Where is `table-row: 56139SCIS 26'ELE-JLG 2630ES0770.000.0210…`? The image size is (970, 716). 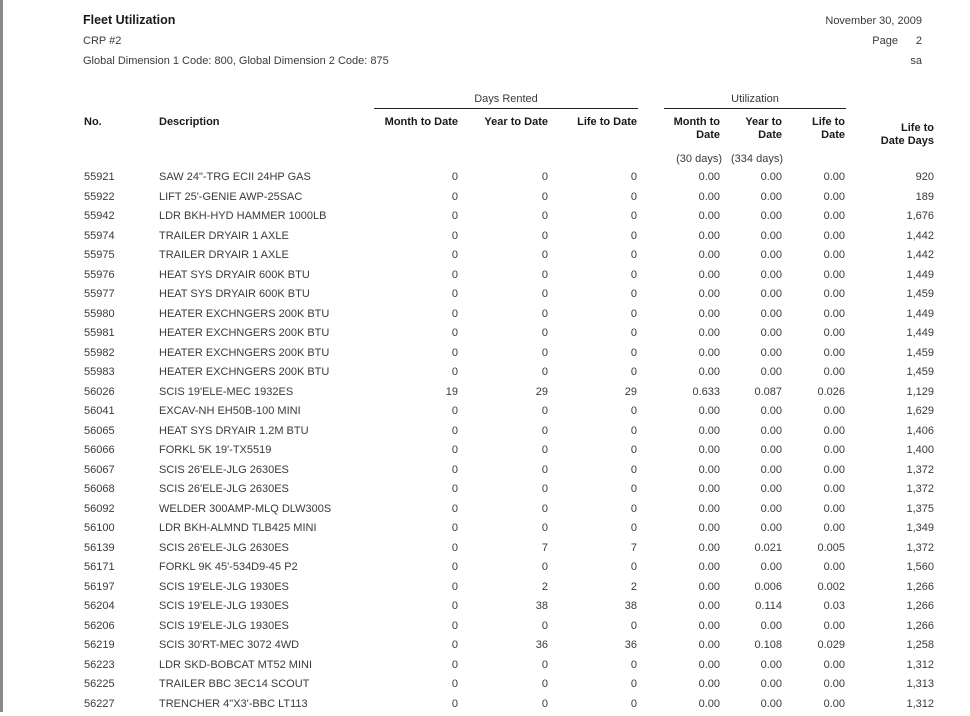
table-row: 56139SCIS 26'ELE-JLG 2630ES0770.000.0210… is located at coordinates (485, 551).